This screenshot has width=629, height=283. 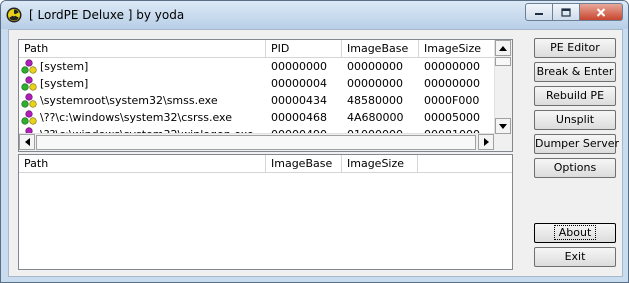 What do you see at coordinates (299, 83) in the screenshot?
I see `cell-pid: 00000004` at bounding box center [299, 83].